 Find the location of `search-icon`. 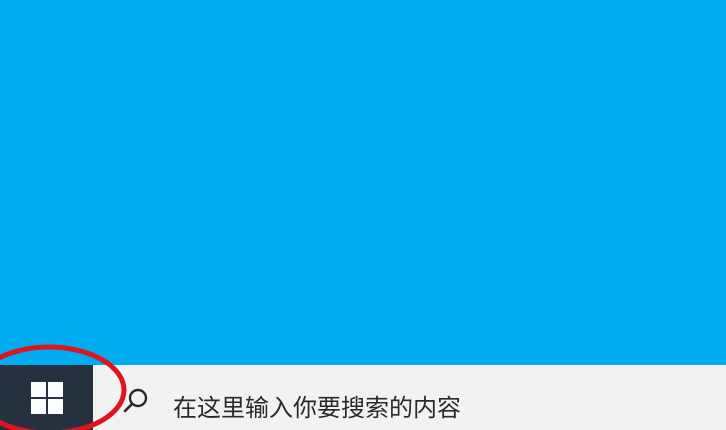

search-icon is located at coordinates (135, 400).